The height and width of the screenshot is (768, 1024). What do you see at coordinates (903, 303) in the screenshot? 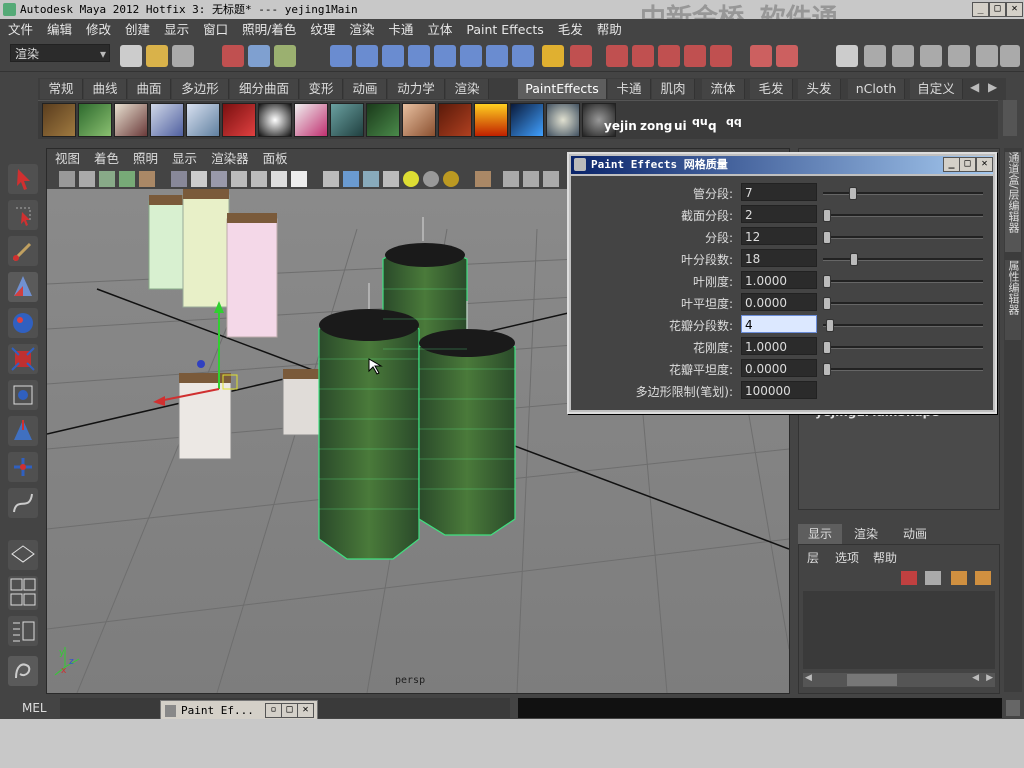
I see `slider-leaf-flatness` at bounding box center [903, 303].